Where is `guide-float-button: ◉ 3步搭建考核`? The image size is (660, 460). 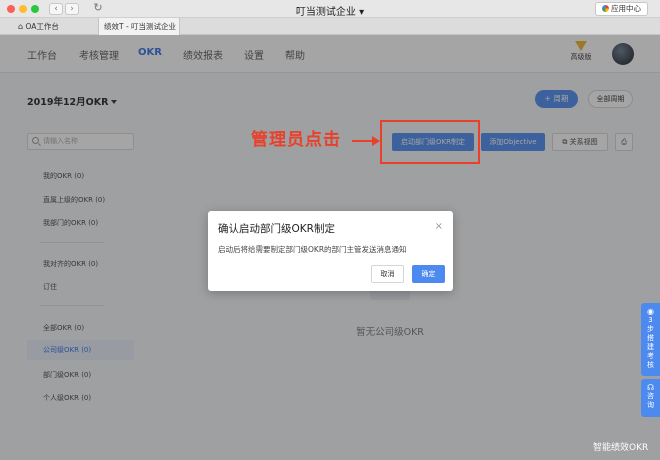
guide-float-button: ◉ 3步搭建考核 is located at coordinates (650, 339).